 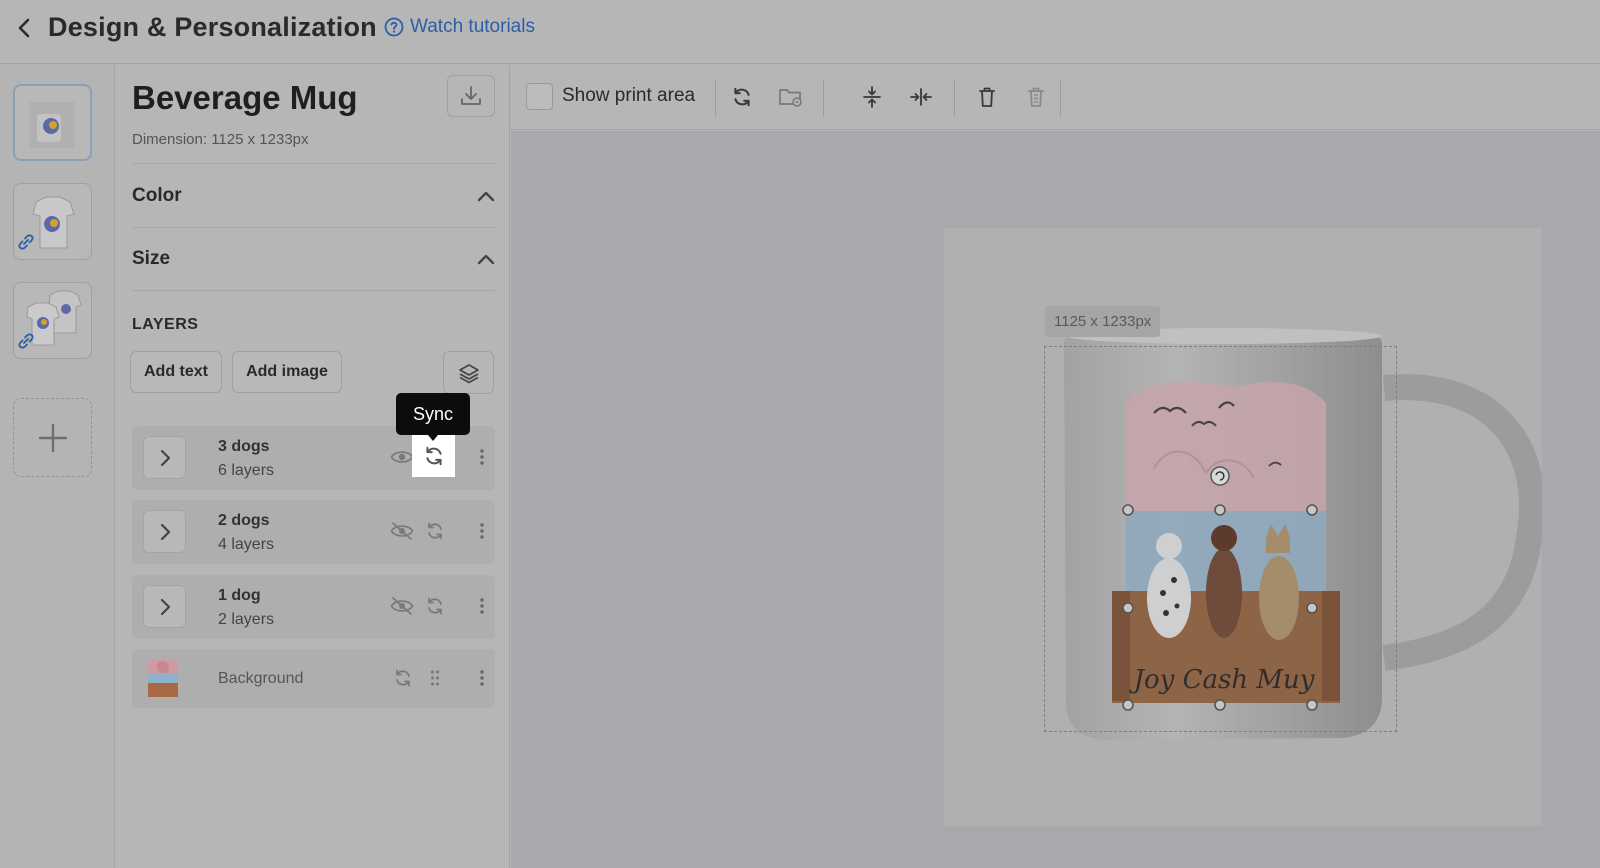 What do you see at coordinates (245, 97) in the screenshot?
I see `product-name: Beverage Mug` at bounding box center [245, 97].